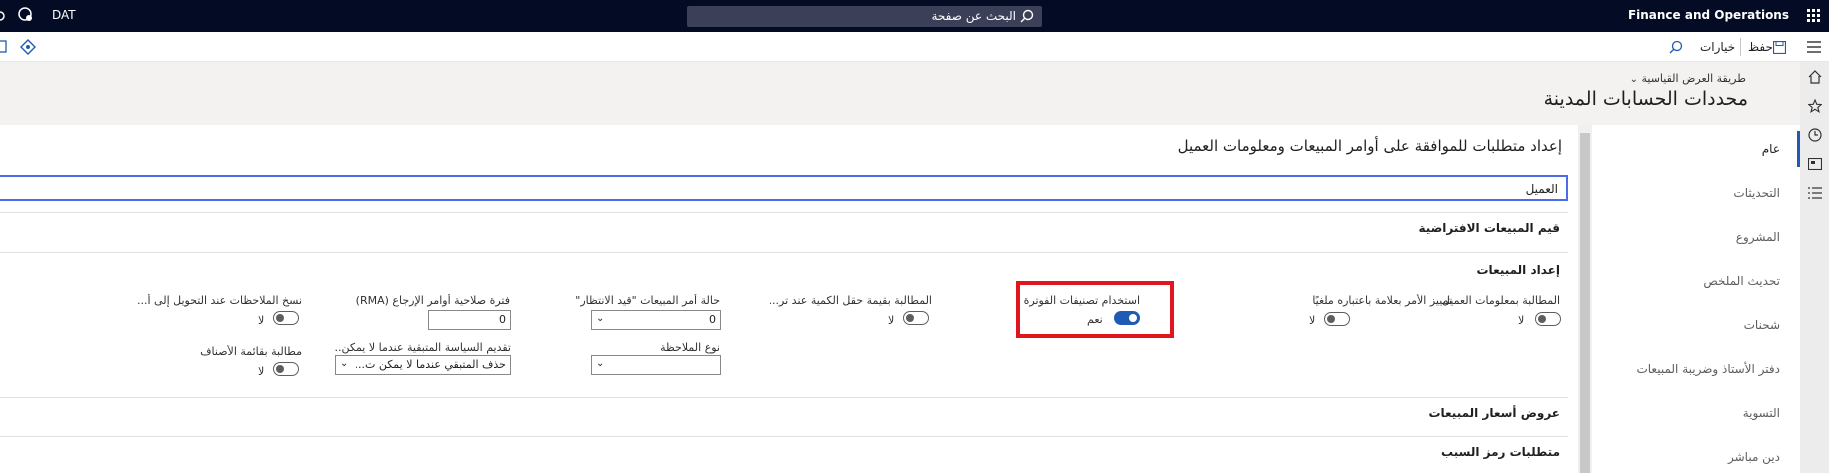 Image resolution: width=1829 pixels, height=473 pixels. Describe the element at coordinates (784, 188) in the screenshot. I see `customer-tab-header: العميل` at that location.